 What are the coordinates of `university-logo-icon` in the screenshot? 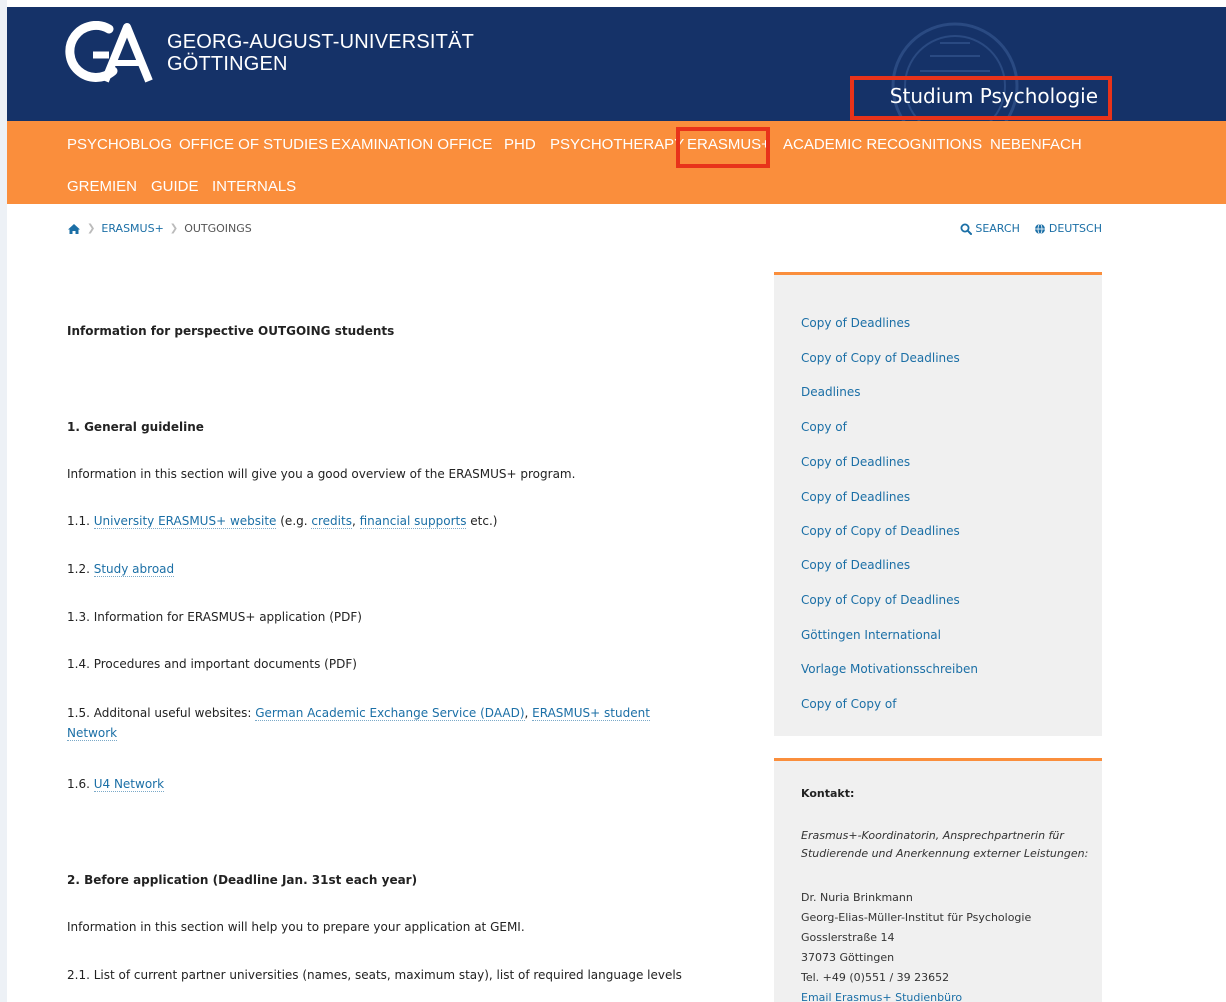 It's located at (111, 53).